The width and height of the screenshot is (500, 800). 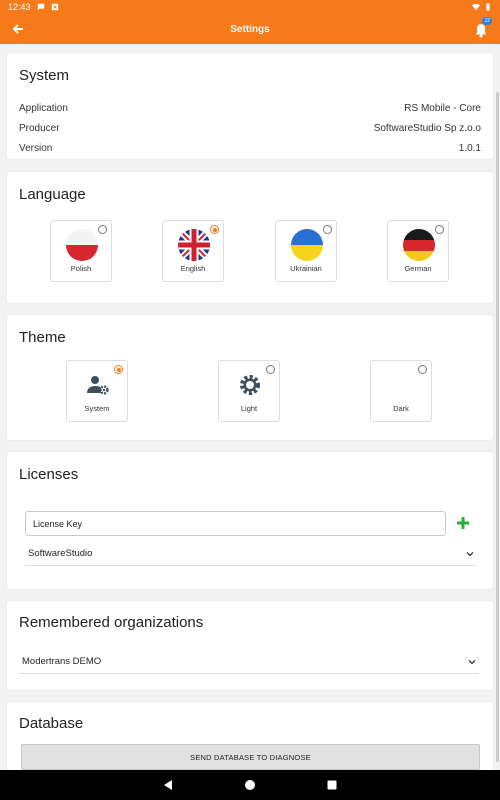 What do you see at coordinates (235, 523) in the screenshot?
I see `license-key-input: License Key` at bounding box center [235, 523].